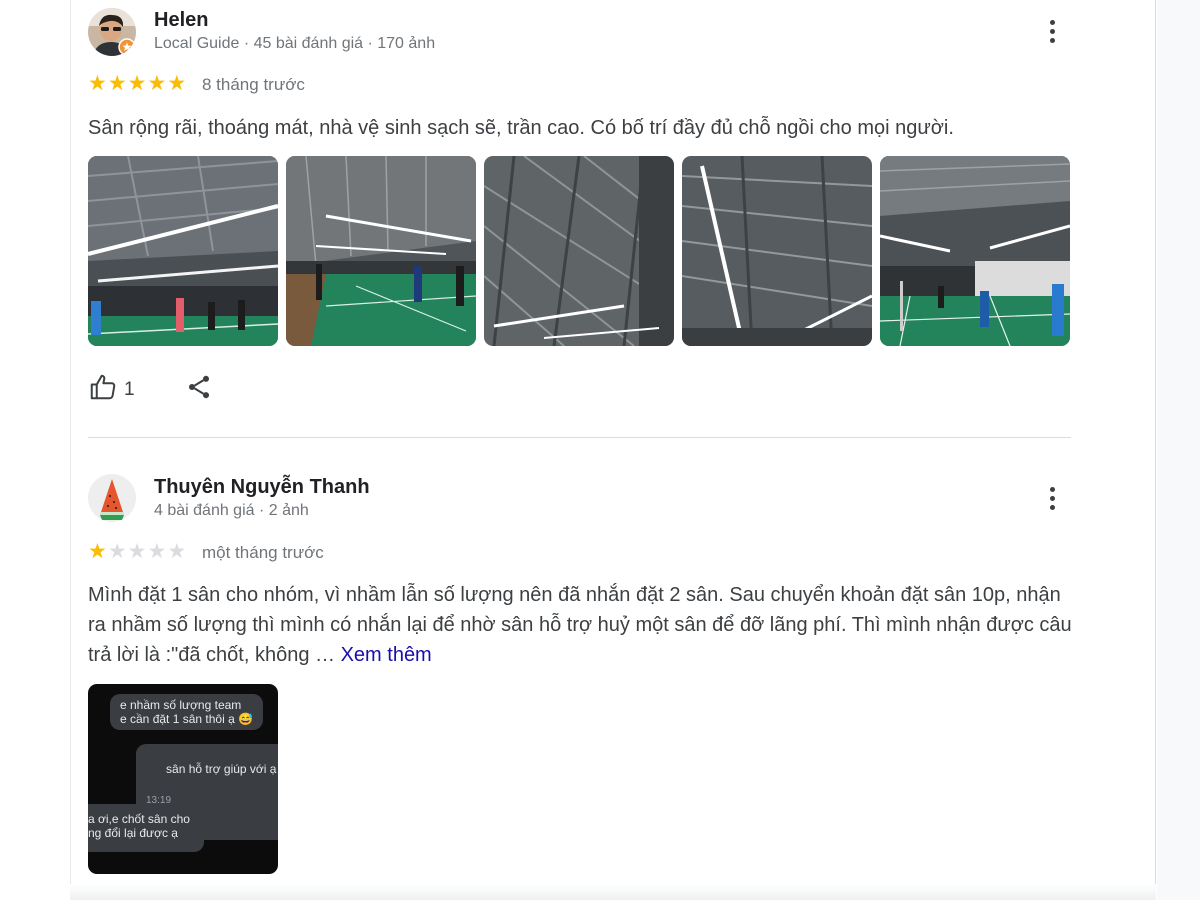 The width and height of the screenshot is (1200, 900). I want to click on reviewer-name: Thuyên Nguyễn Thanh, so click(262, 487).